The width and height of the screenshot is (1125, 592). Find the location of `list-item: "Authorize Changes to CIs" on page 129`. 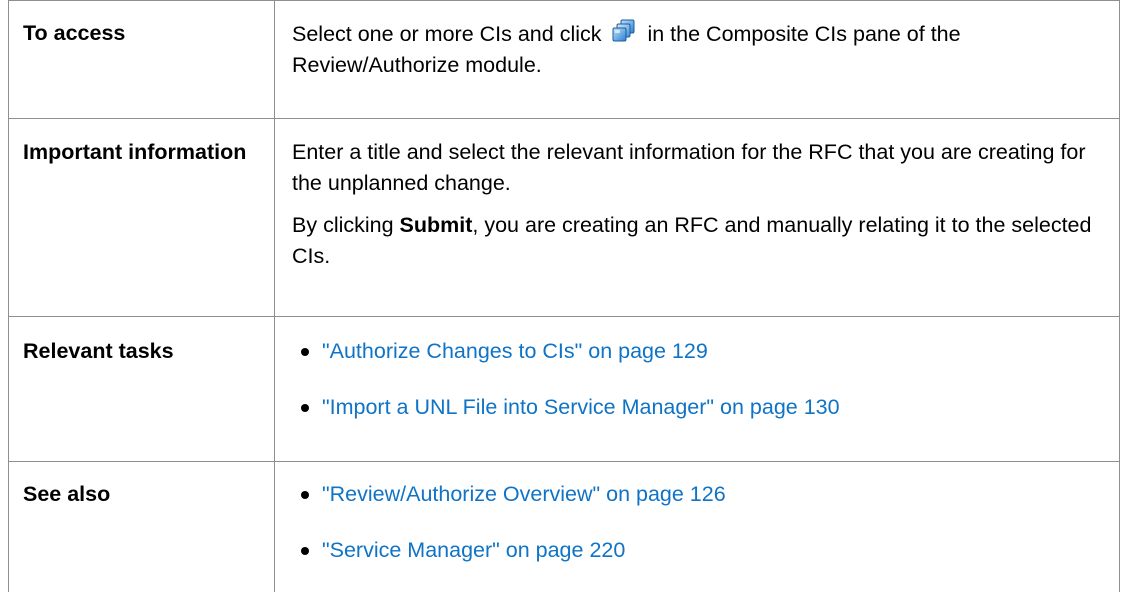

list-item: "Authorize Changes to CIs" on page 129 is located at coordinates (699, 351).